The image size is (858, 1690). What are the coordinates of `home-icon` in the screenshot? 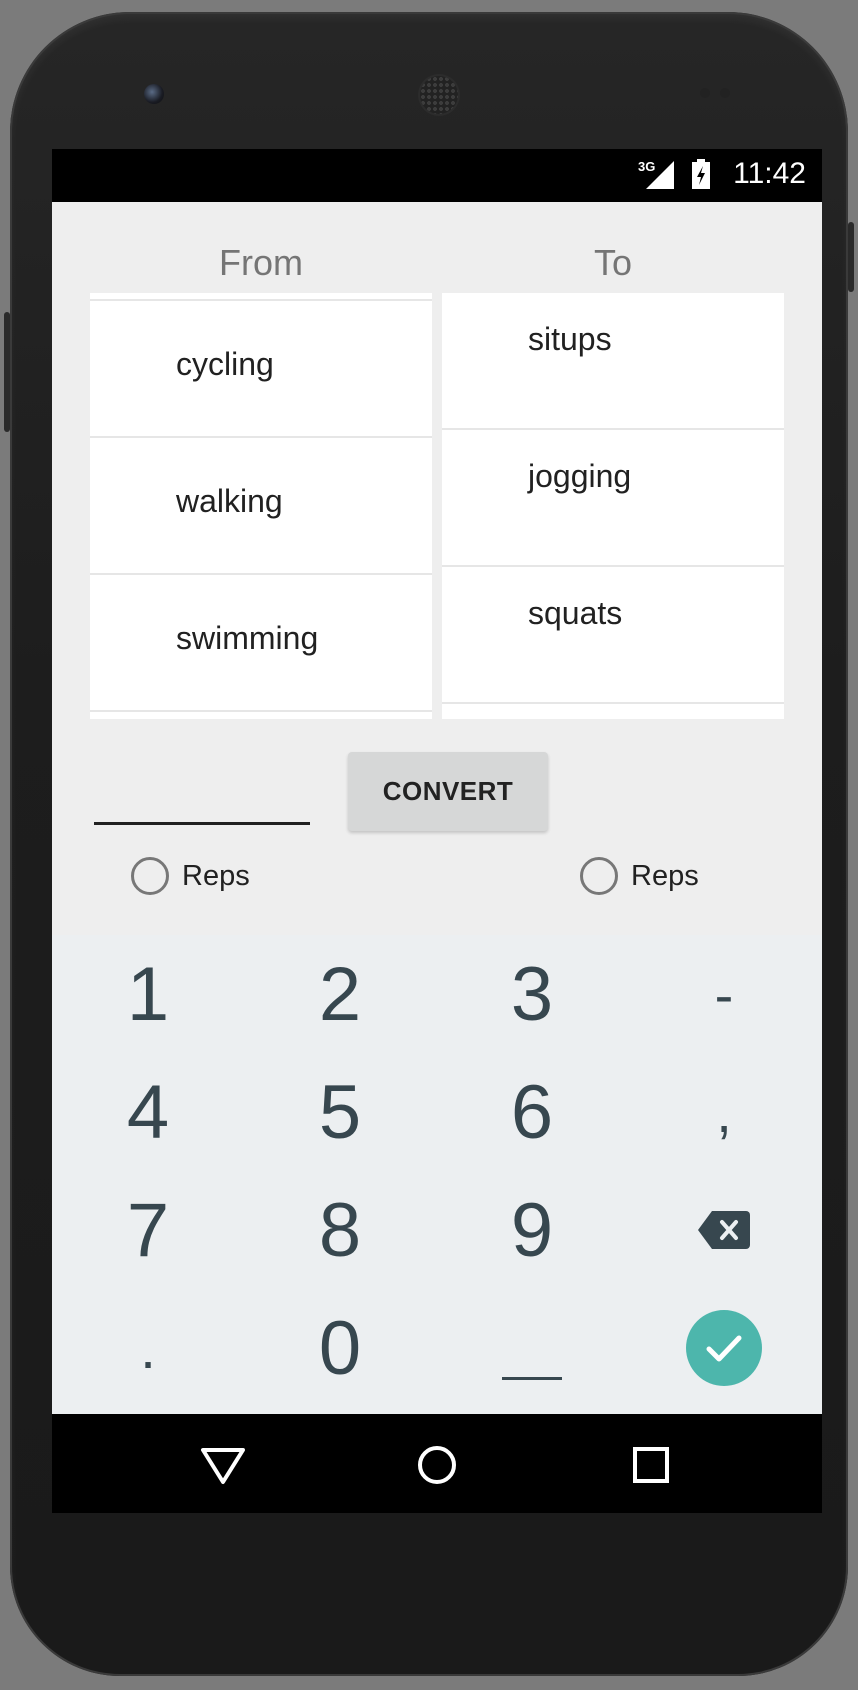 It's located at (437, 1465).